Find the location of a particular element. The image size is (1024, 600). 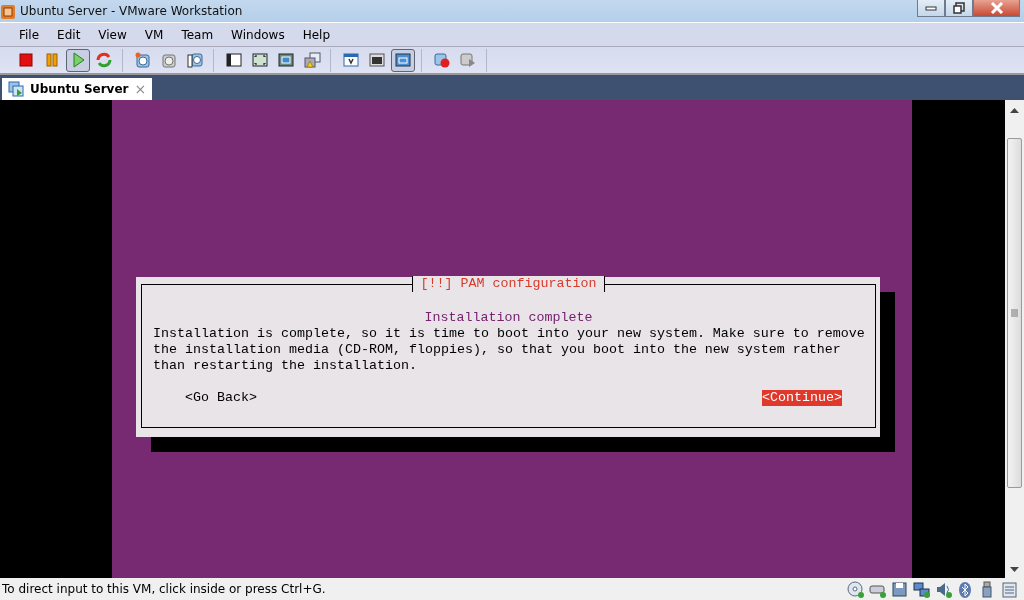

pause-icon is located at coordinates (52, 60).